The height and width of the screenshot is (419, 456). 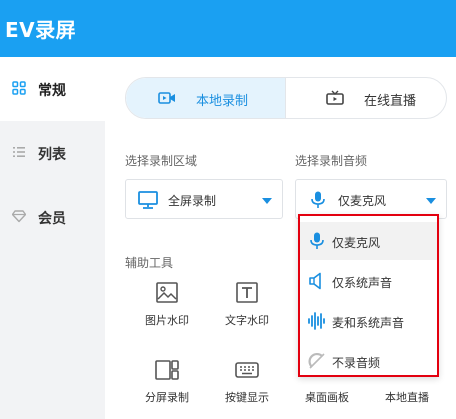 I want to click on tool-label: 本地直播, so click(x=407, y=397).